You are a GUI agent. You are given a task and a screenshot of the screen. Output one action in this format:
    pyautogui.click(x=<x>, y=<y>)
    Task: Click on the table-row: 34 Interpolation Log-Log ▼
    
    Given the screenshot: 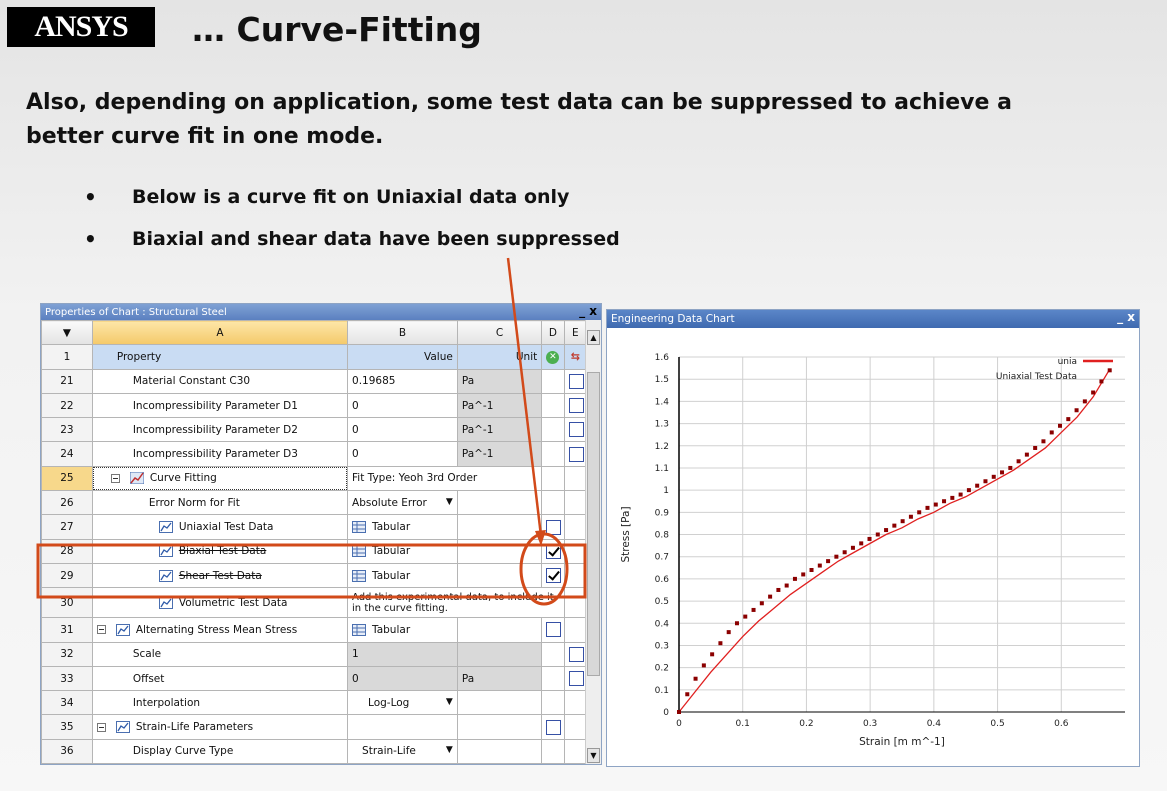 What is the action you would take?
    pyautogui.click(x=314, y=703)
    